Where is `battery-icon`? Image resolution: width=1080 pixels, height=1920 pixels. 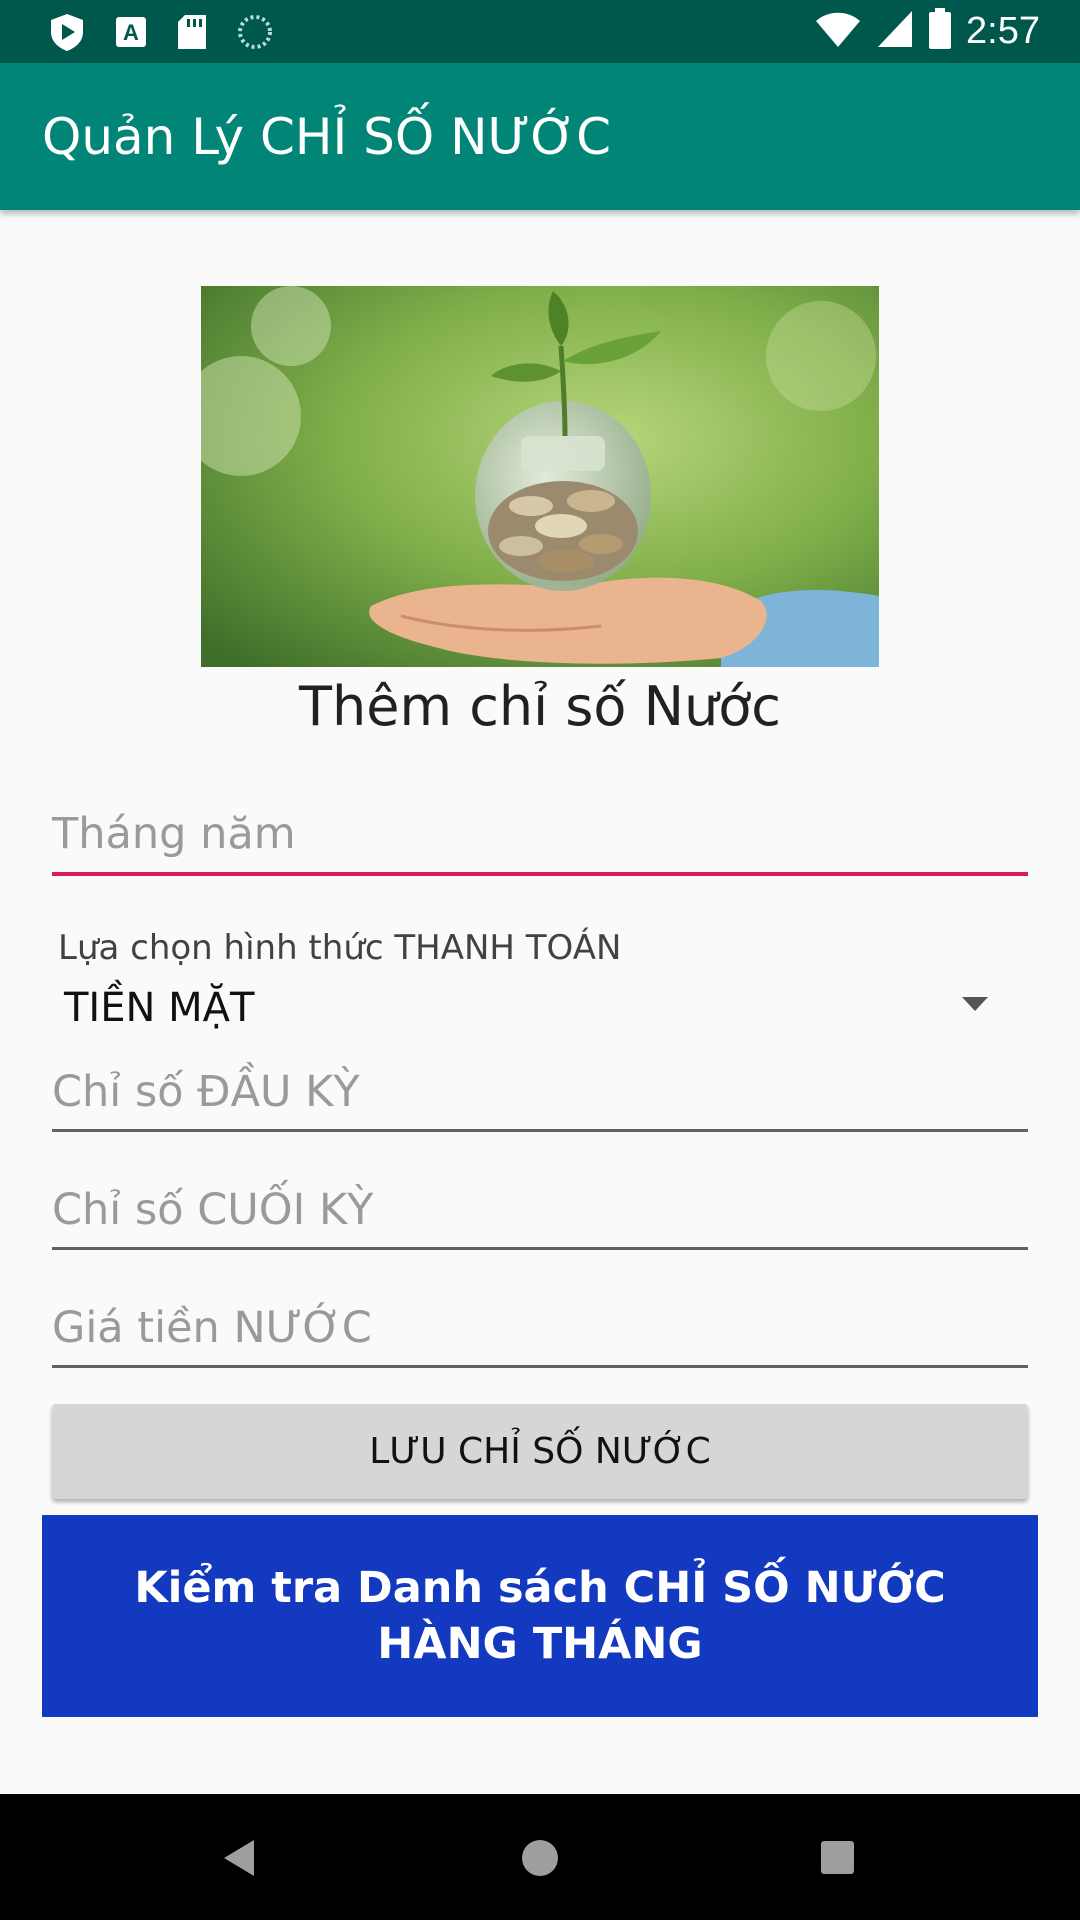
battery-icon is located at coordinates (940, 31).